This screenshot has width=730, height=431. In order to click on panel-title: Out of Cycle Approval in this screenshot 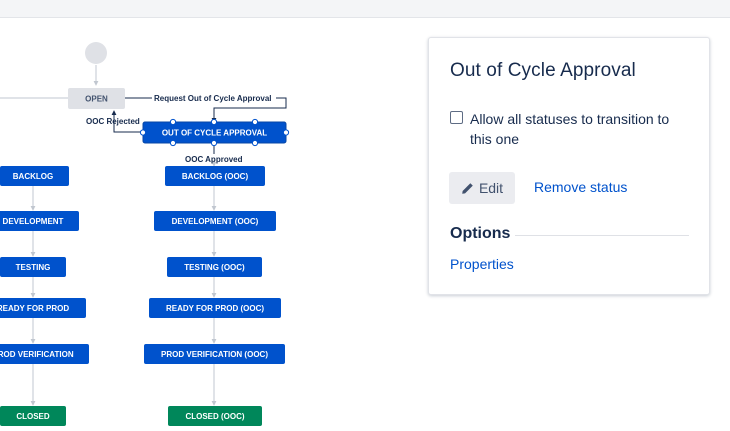, I will do `click(543, 70)`.